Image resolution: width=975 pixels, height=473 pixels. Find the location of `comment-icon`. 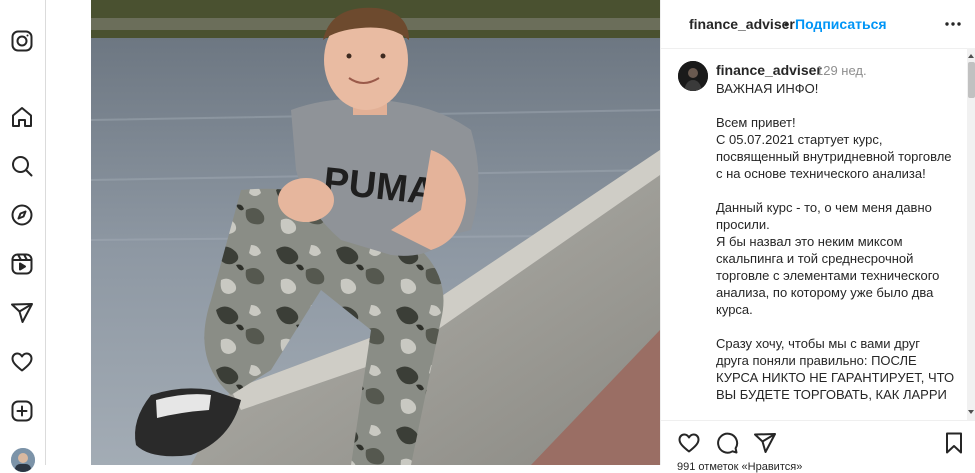

comment-icon is located at coordinates (727, 443).